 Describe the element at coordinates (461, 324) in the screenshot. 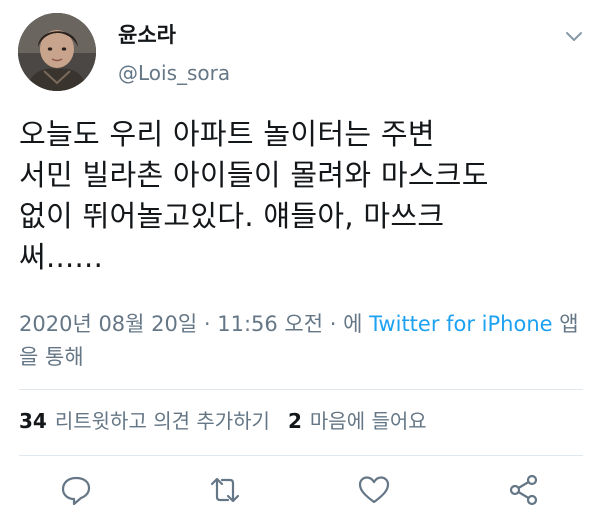

I see `source-app-link: Twitter for iPhone` at that location.